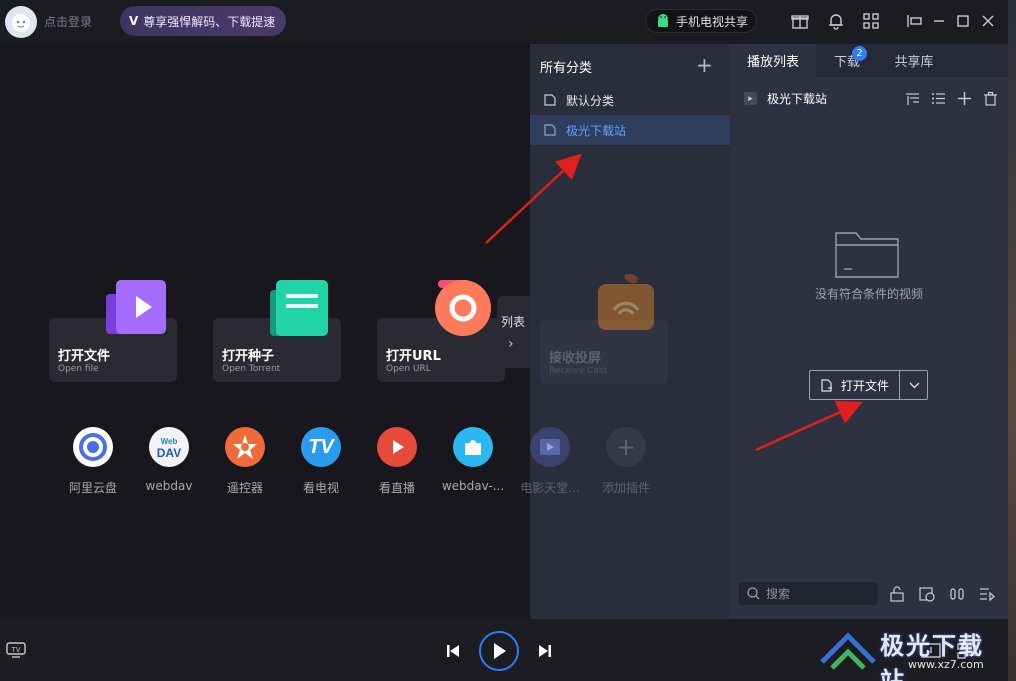  Describe the element at coordinates (396, 488) in the screenshot. I see `plugin-label: 看直播` at that location.